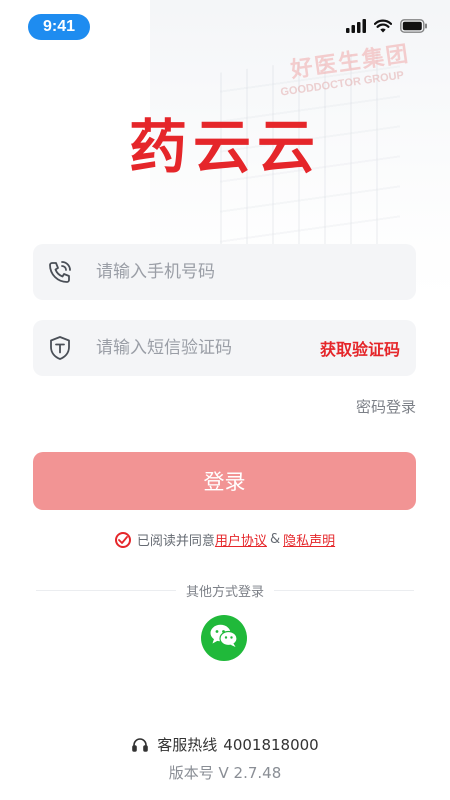 The height and width of the screenshot is (800, 450). What do you see at coordinates (386, 406) in the screenshot?
I see `password-login-link: 密码登录` at bounding box center [386, 406].